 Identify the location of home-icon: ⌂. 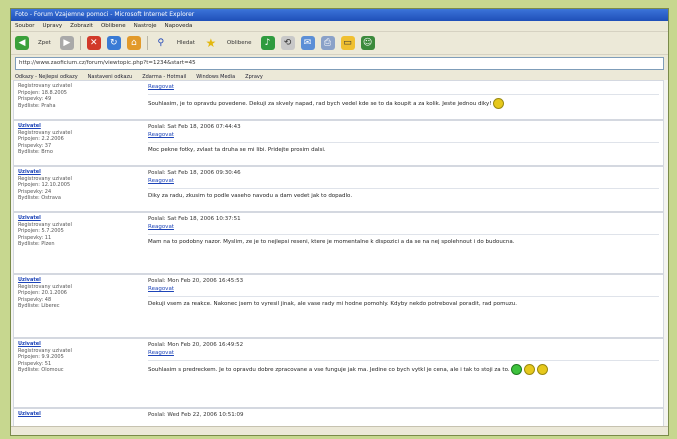
(133, 43).